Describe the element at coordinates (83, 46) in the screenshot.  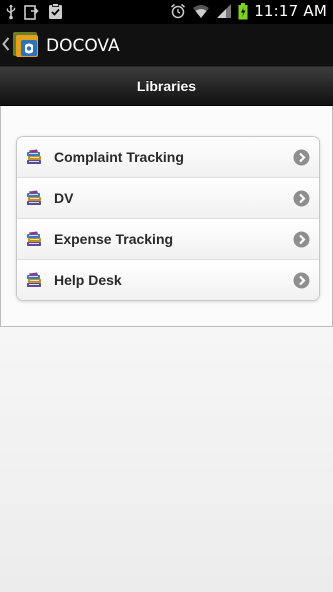
I see `app-title: DOCOVA` at that location.